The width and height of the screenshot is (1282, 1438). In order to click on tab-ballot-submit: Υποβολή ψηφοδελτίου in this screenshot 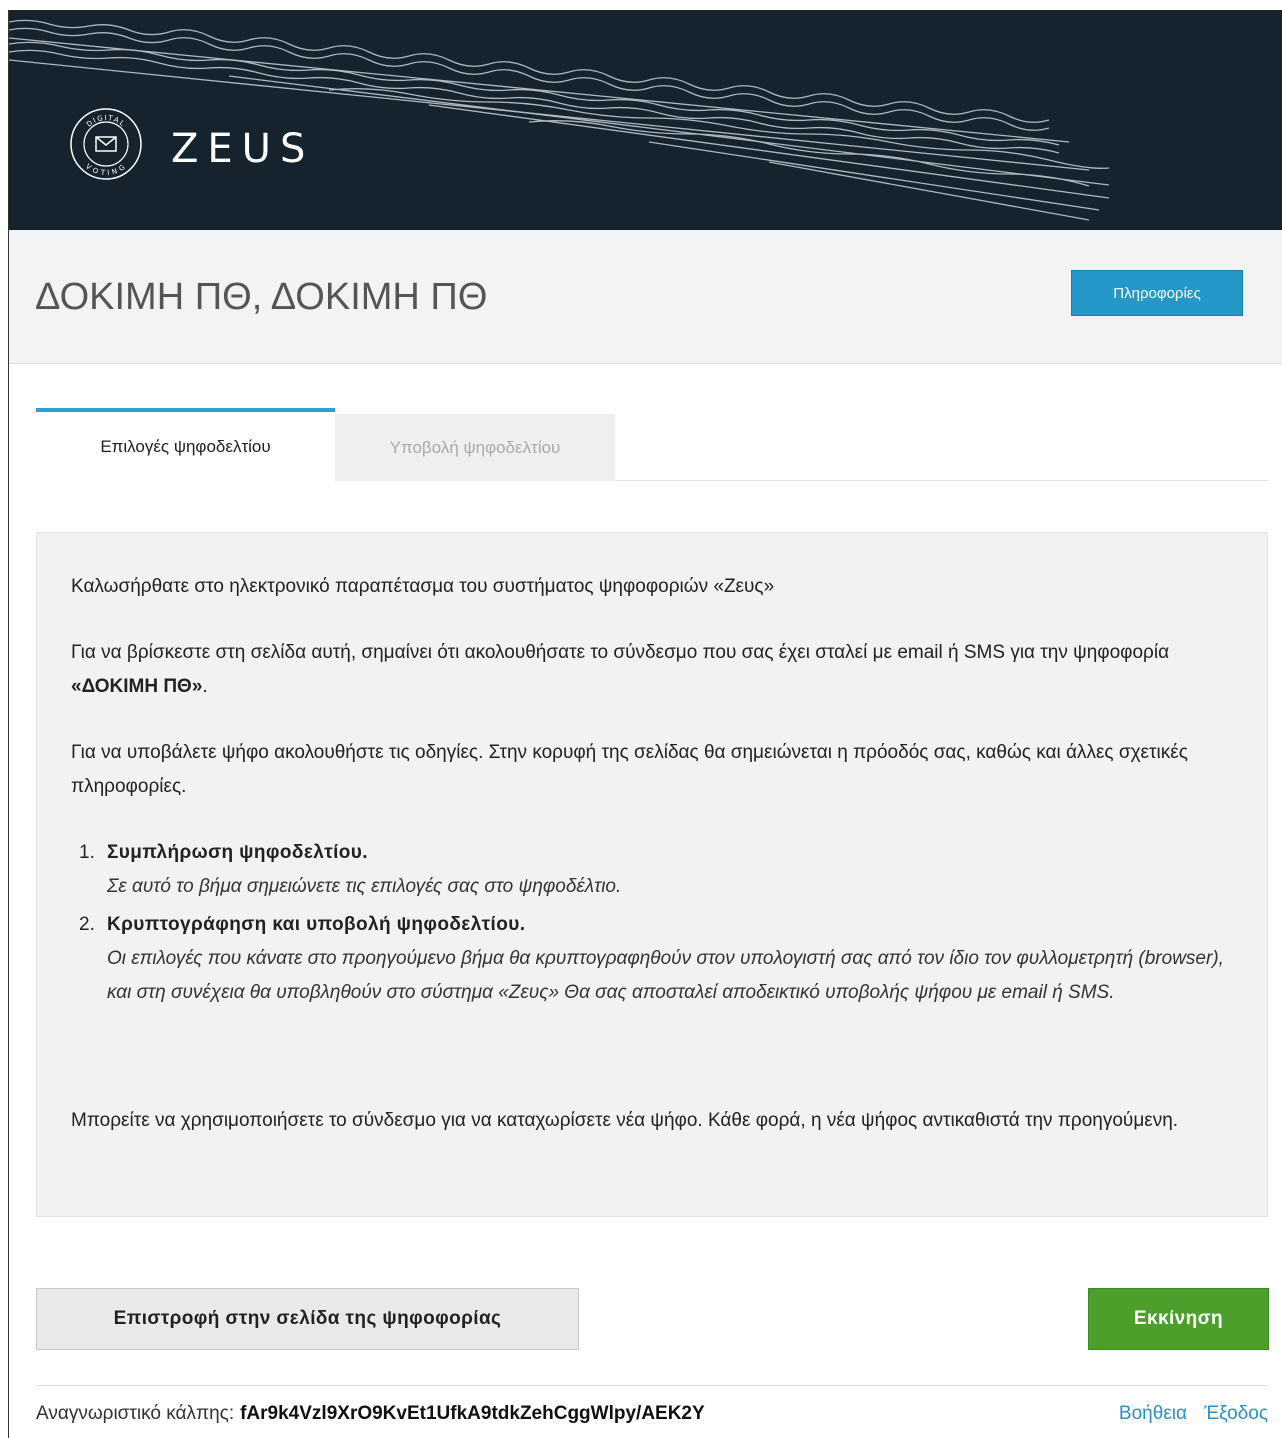, I will do `click(475, 447)`.